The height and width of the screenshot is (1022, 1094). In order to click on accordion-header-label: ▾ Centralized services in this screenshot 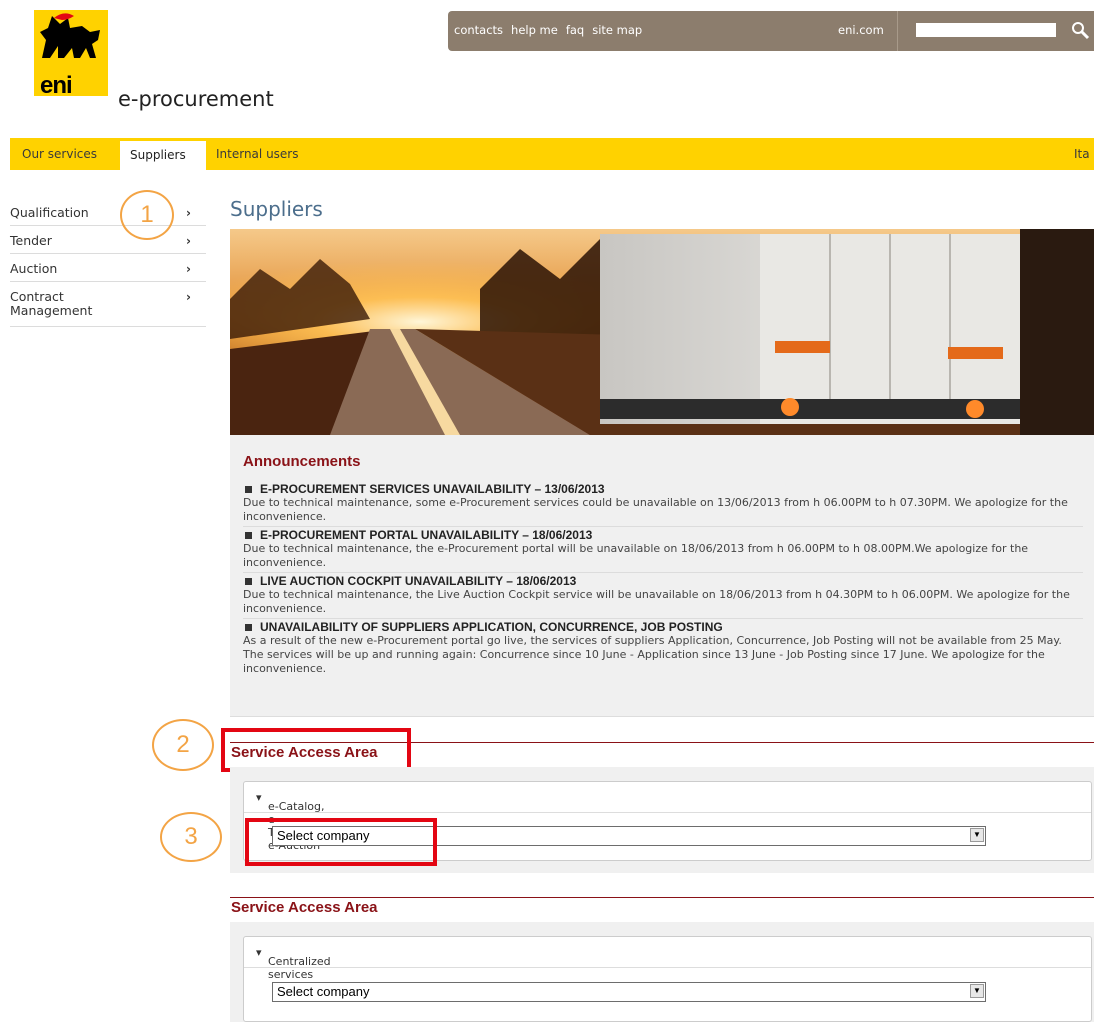, I will do `click(293, 963)`.